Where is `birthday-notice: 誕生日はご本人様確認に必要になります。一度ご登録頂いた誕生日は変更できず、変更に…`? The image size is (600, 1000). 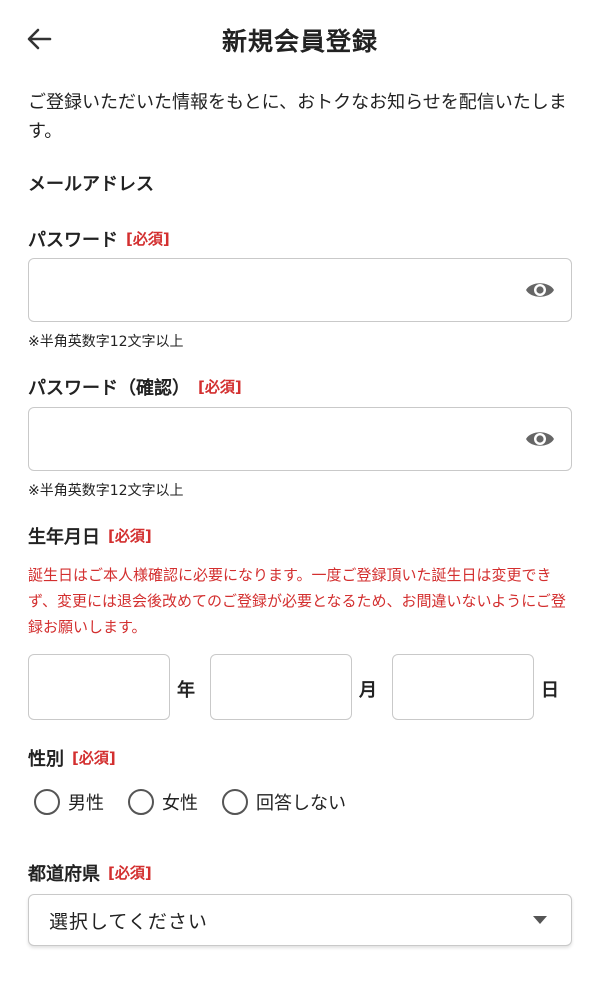
birthday-notice: 誕生日はご本人様確認に必要になります。一度ご登録頂いた誕生日は変更できず、変更に… is located at coordinates (297, 601).